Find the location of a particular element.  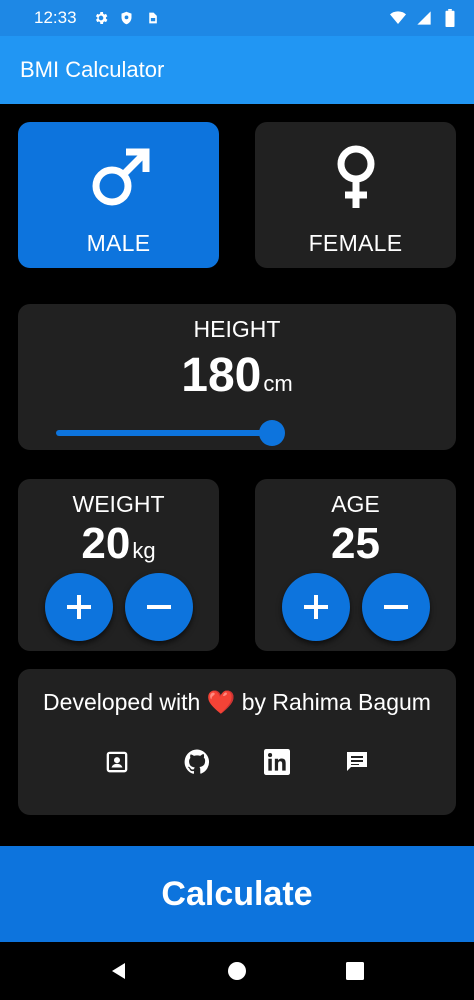

recents-icon is located at coordinates (355, 971).